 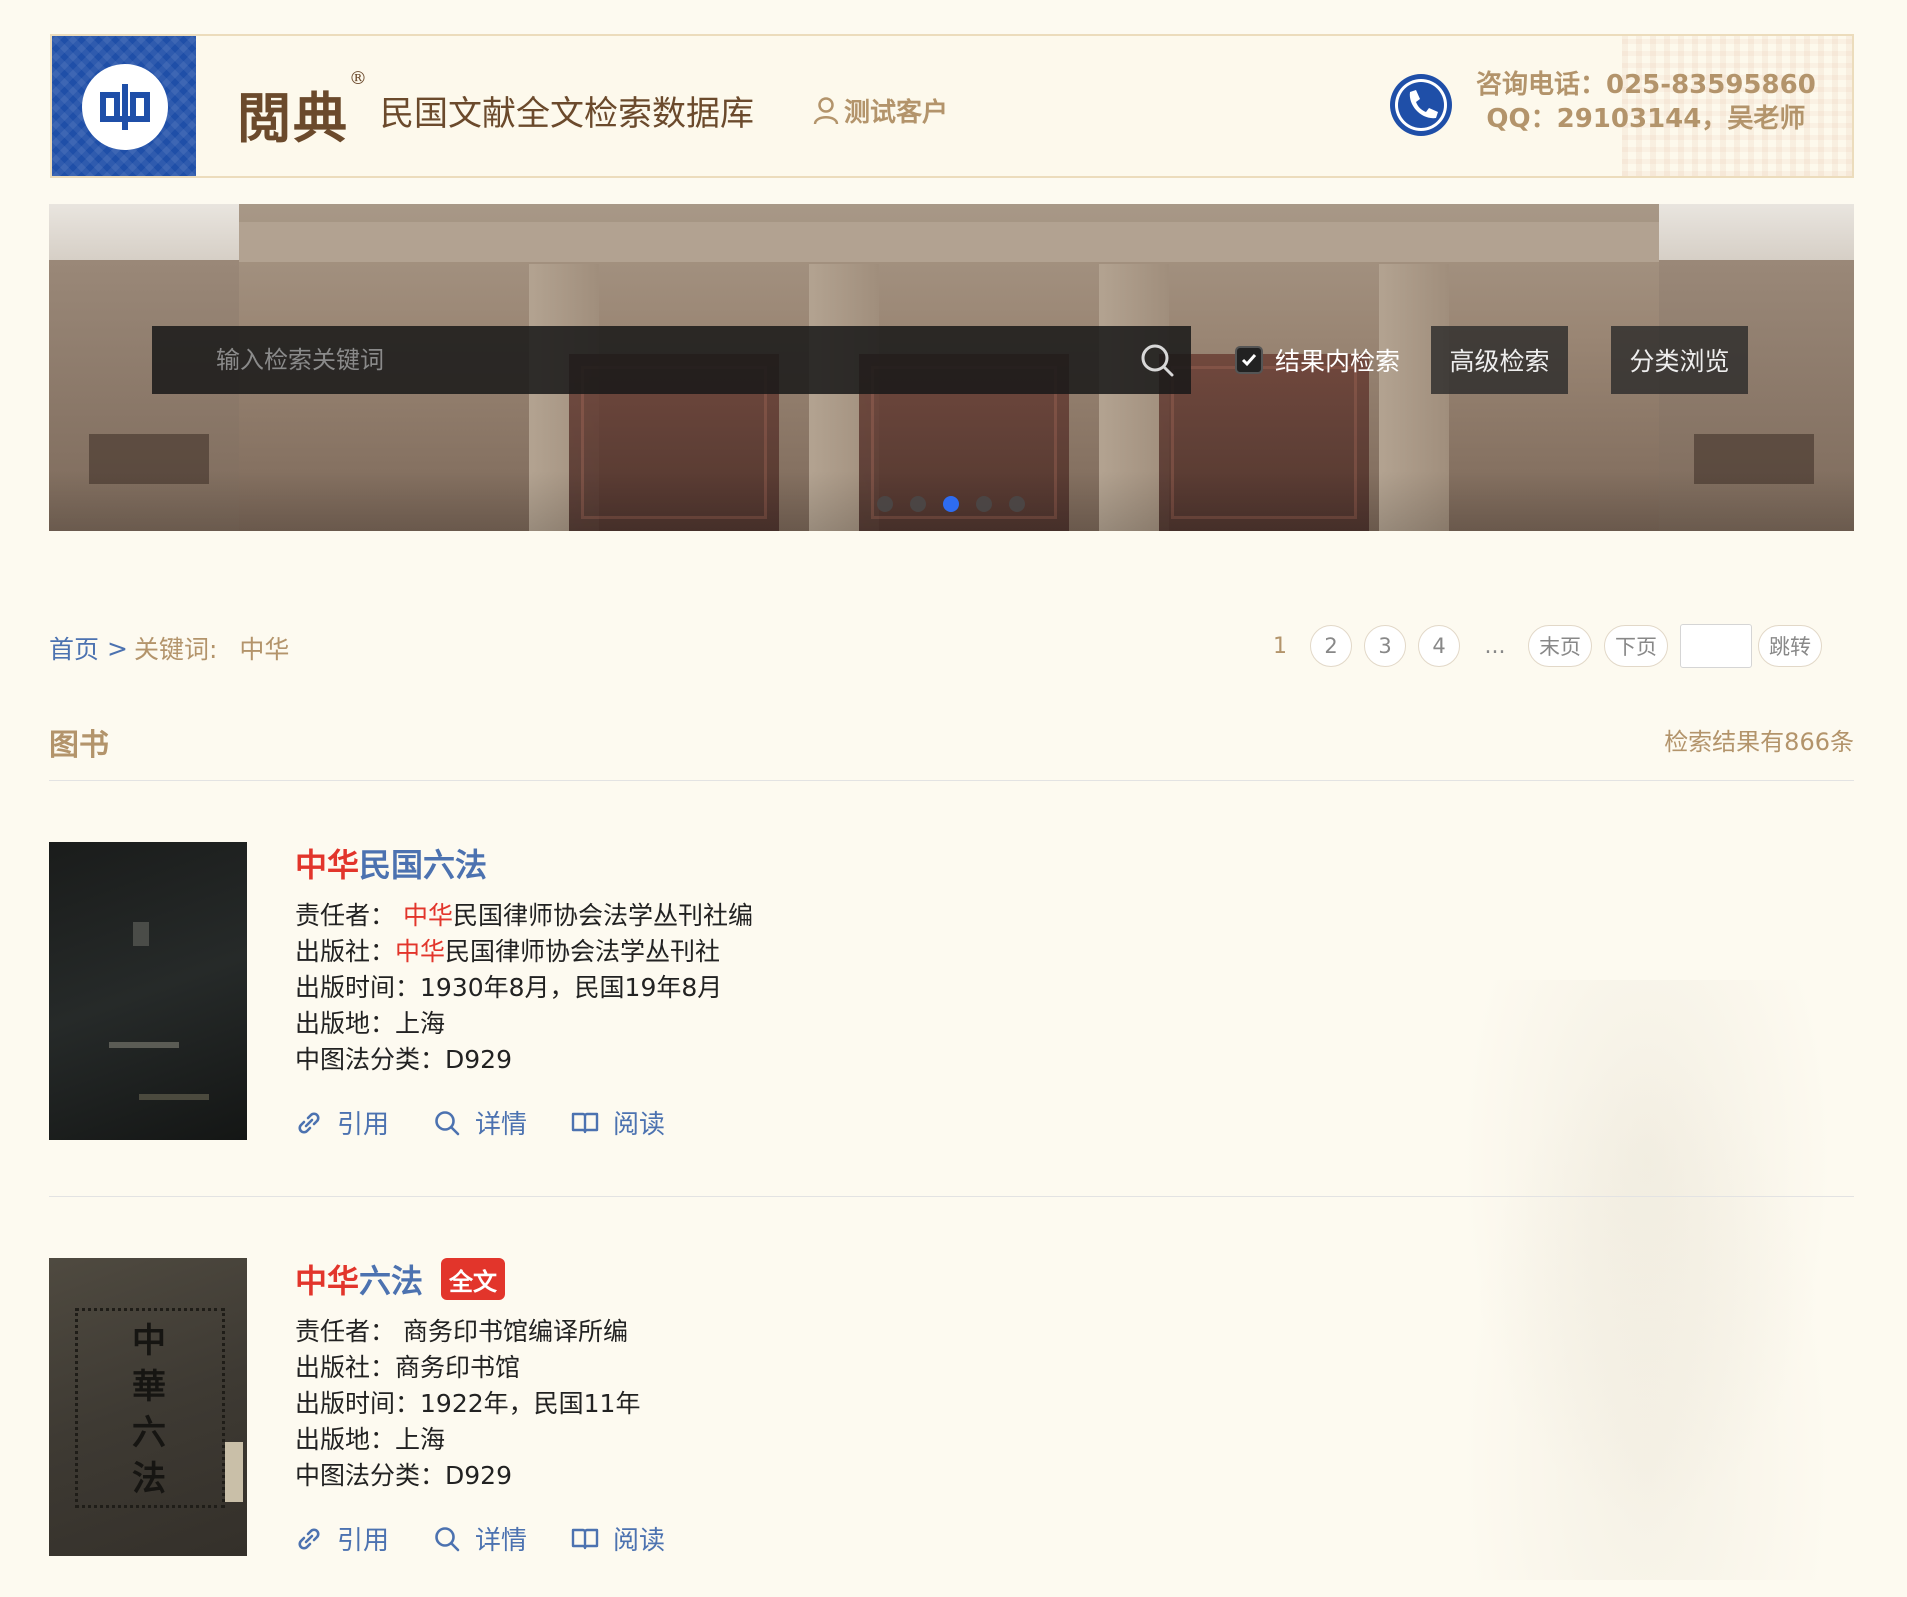 I want to click on carousel-indicators, so click(x=951, y=504).